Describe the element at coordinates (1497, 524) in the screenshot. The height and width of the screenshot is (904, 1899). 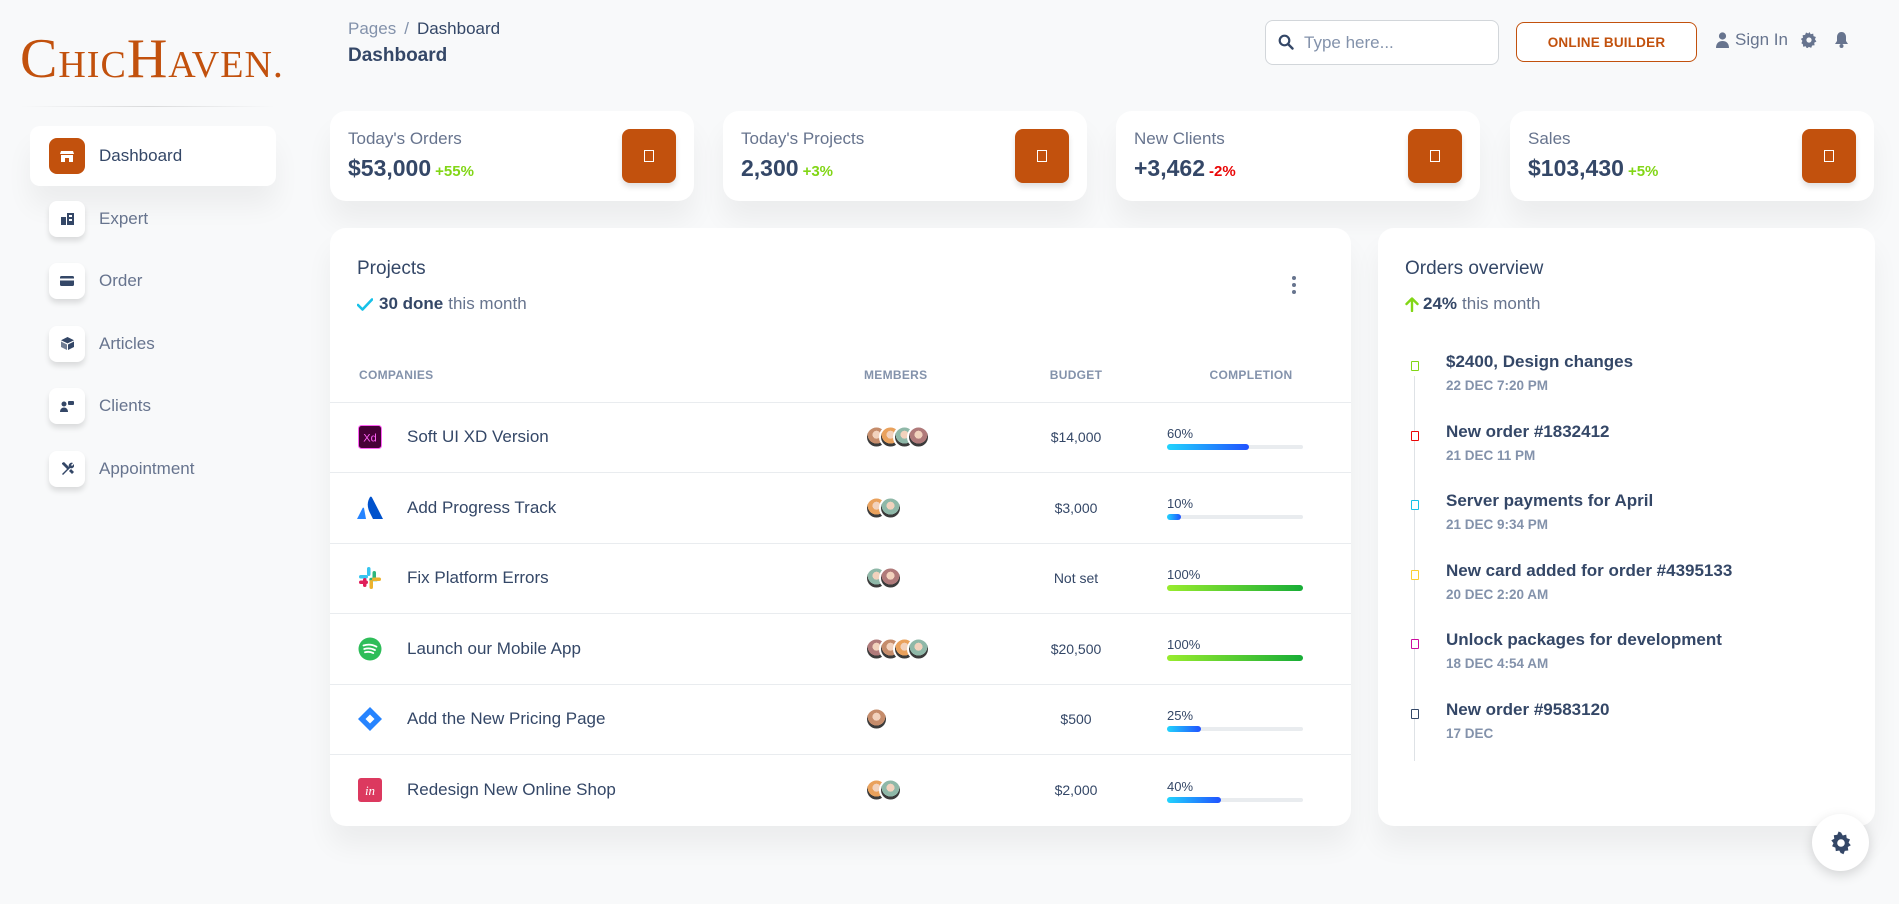
I see `timeline-date: 21 DEC 9:34 PM` at that location.